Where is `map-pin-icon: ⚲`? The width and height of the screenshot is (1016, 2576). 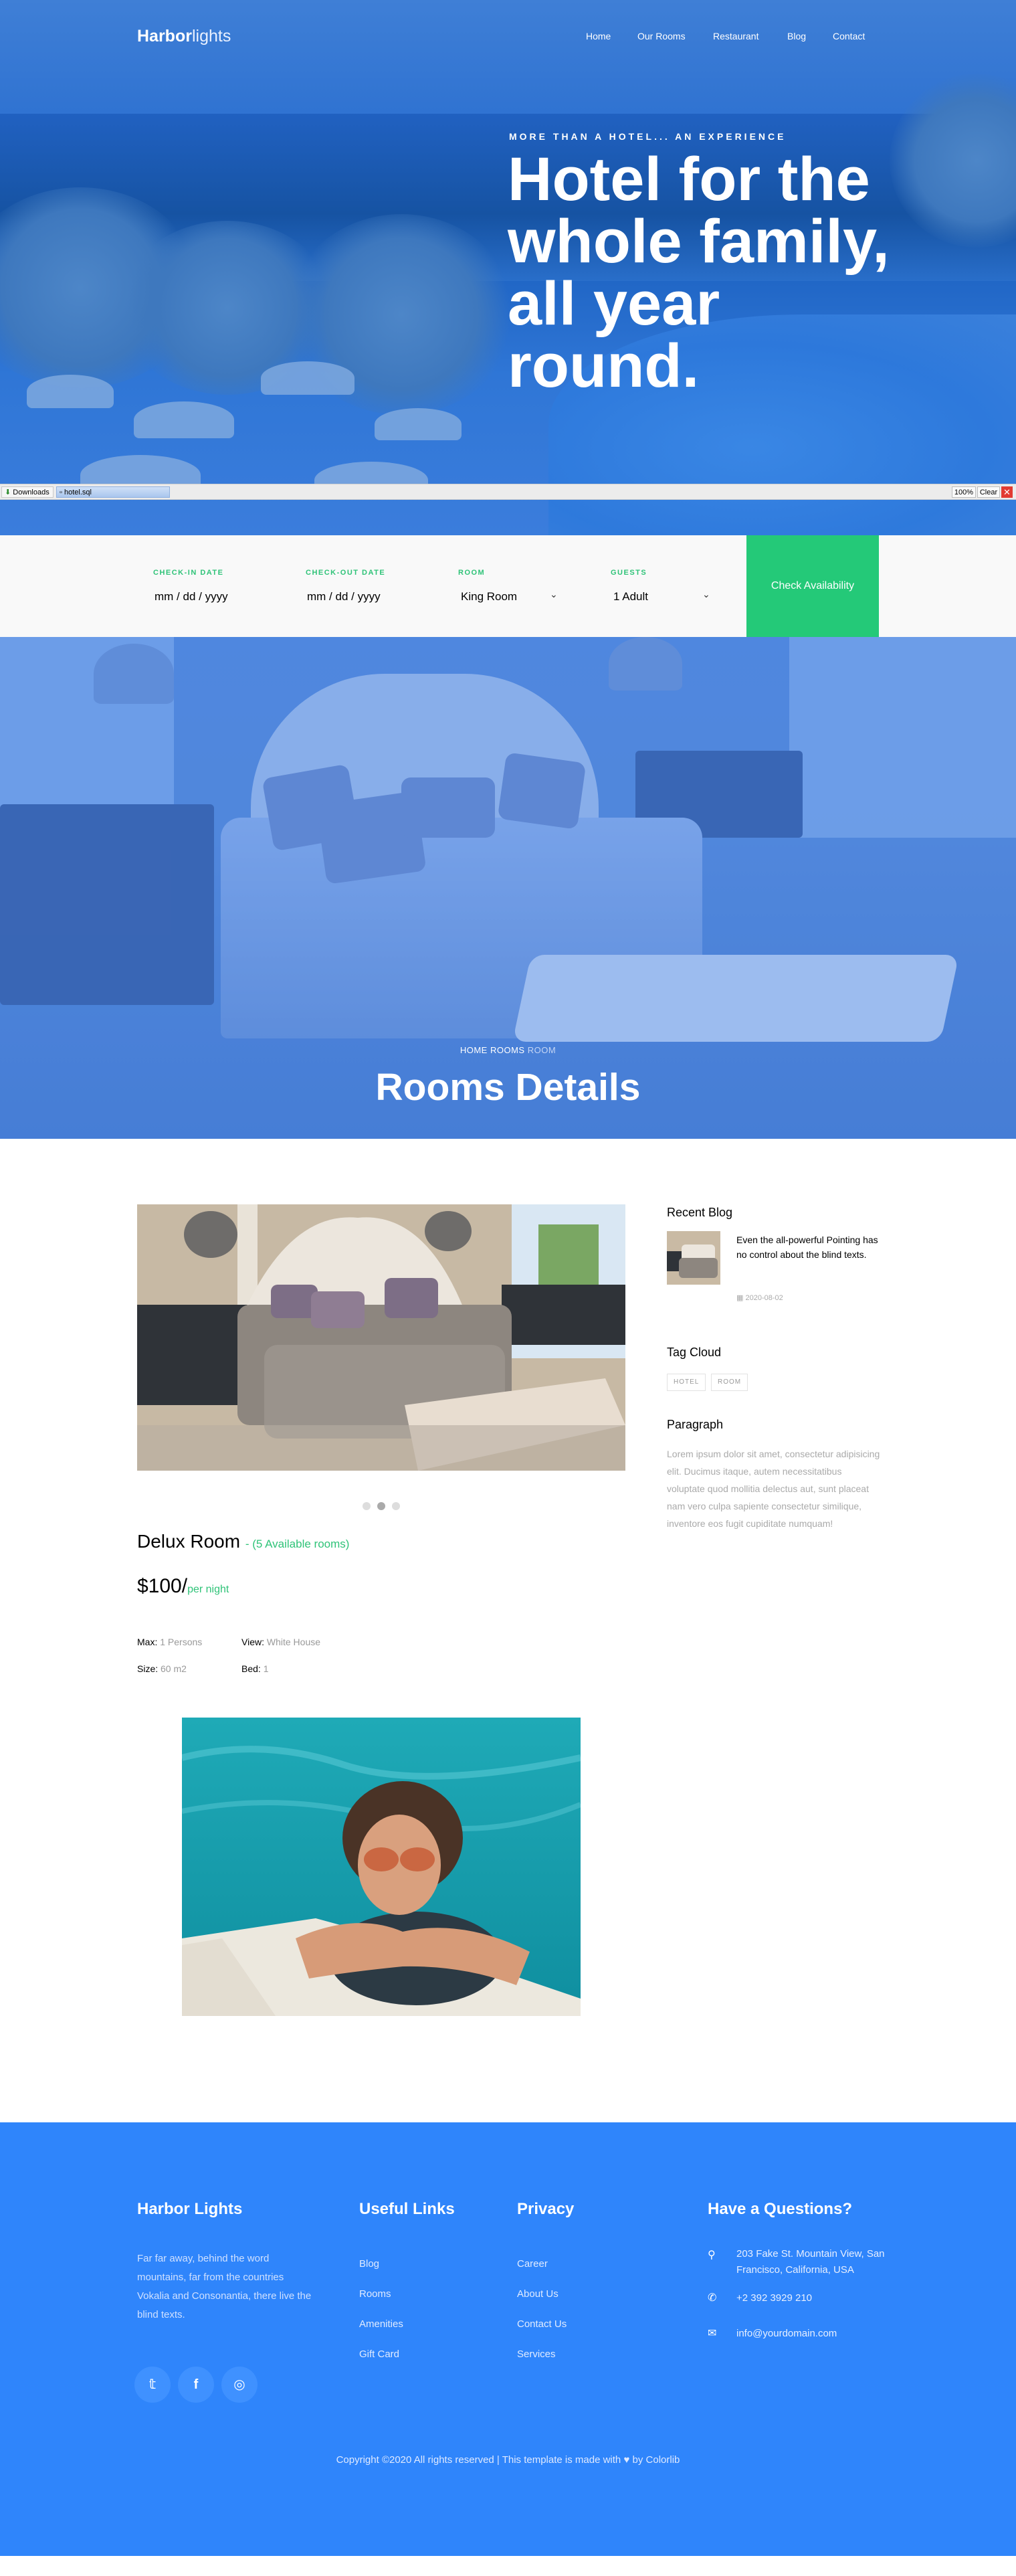
map-pin-icon: ⚲ is located at coordinates (712, 2255).